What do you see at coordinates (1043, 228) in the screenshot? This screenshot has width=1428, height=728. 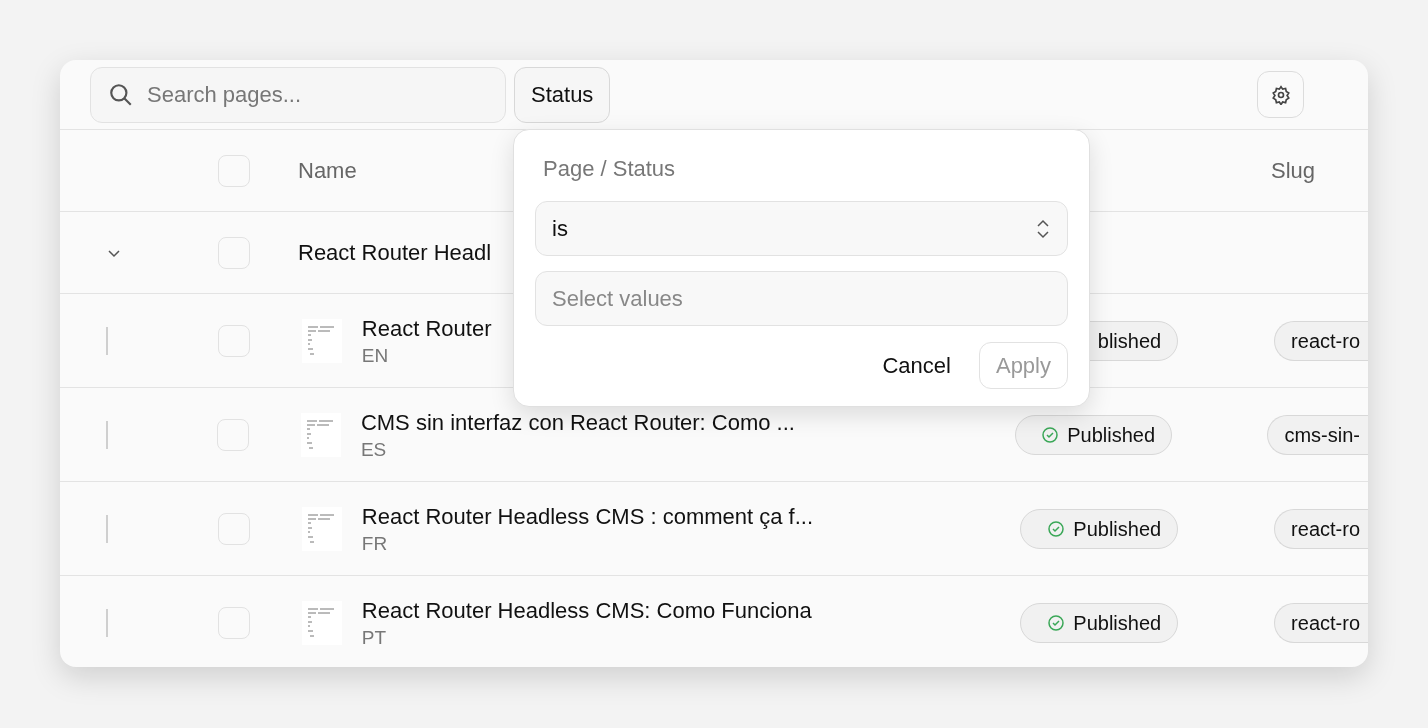 I see `chevron-updown-icon` at bounding box center [1043, 228].